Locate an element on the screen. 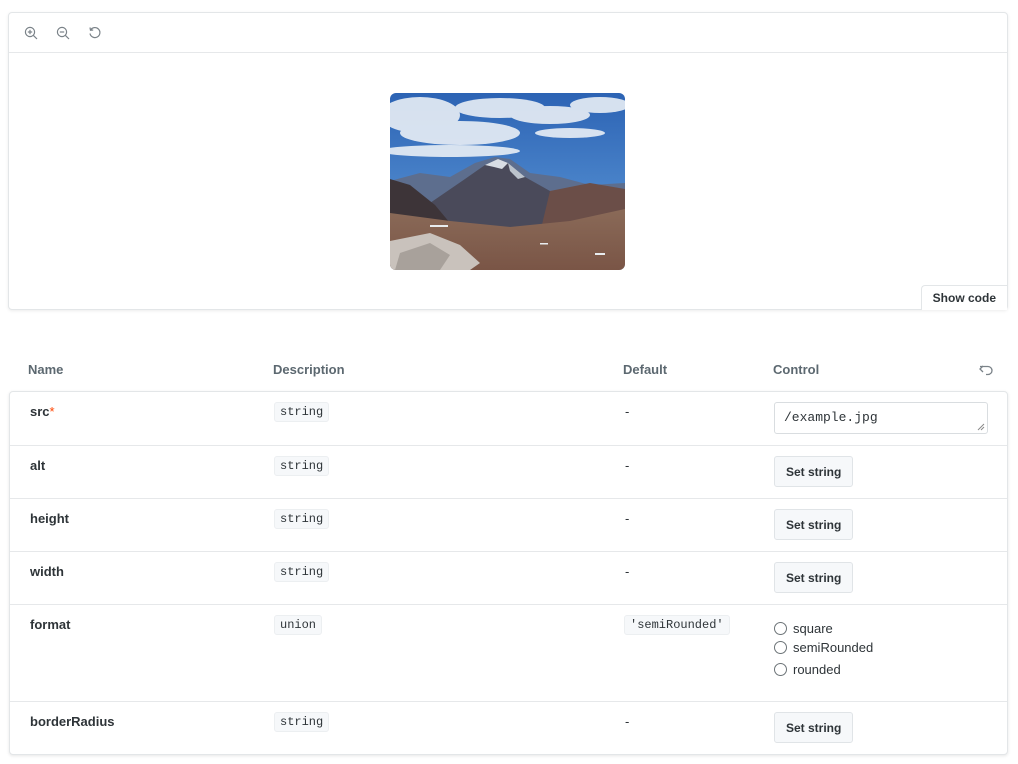  arg-name: height is located at coordinates (49, 518).